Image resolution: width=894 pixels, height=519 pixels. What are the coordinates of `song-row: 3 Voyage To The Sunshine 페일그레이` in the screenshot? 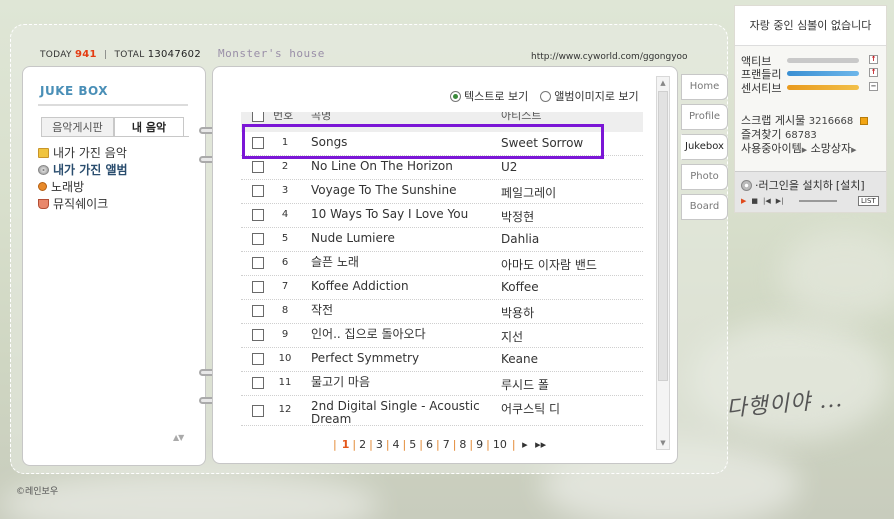 It's located at (442, 192).